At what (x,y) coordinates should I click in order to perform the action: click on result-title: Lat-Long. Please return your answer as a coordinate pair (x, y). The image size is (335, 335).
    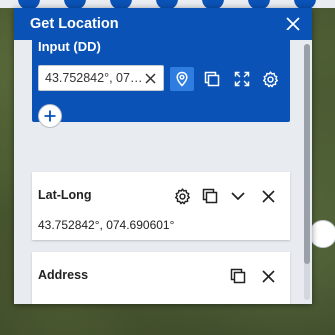
    Looking at the image, I should click on (65, 195).